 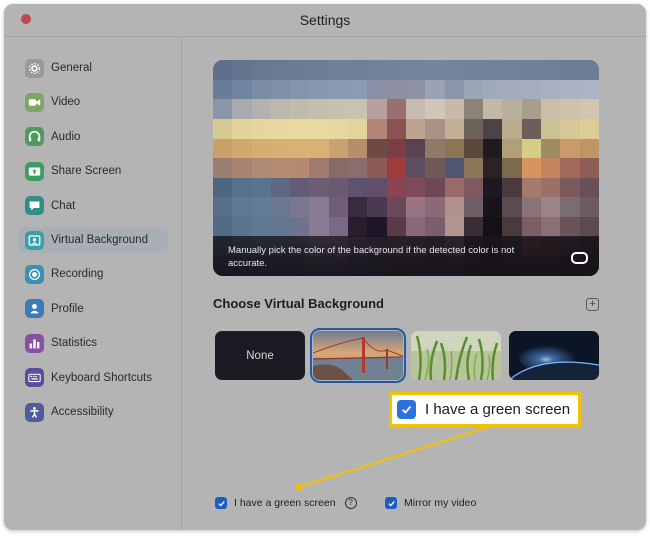 What do you see at coordinates (34, 378) in the screenshot?
I see `keyboard-icon` at bounding box center [34, 378].